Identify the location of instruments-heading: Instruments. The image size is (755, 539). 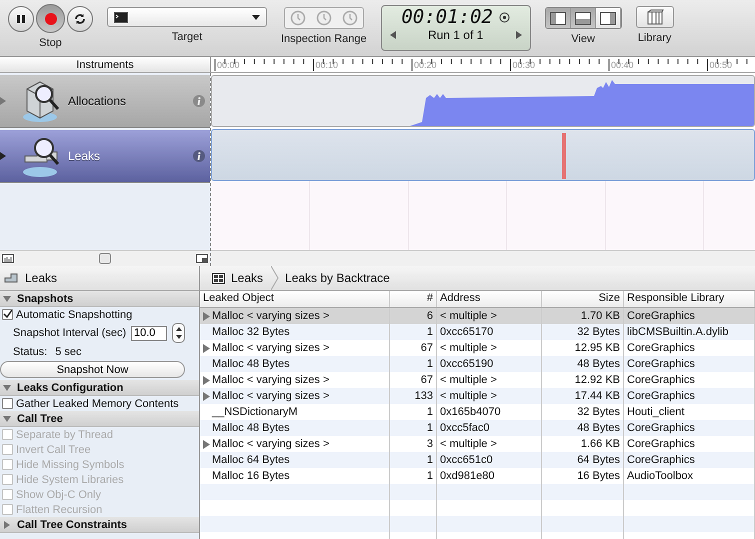
(105, 64).